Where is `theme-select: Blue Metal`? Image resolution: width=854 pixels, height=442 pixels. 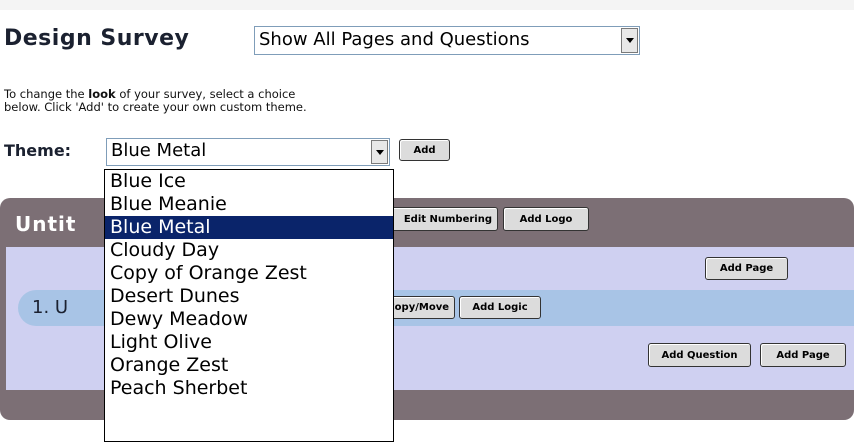
theme-select: Blue Metal is located at coordinates (248, 152).